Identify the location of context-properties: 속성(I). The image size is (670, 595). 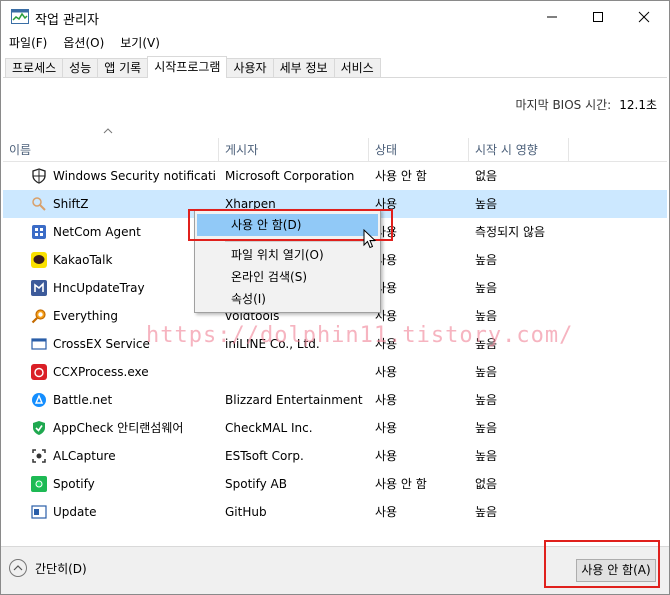
(287, 299).